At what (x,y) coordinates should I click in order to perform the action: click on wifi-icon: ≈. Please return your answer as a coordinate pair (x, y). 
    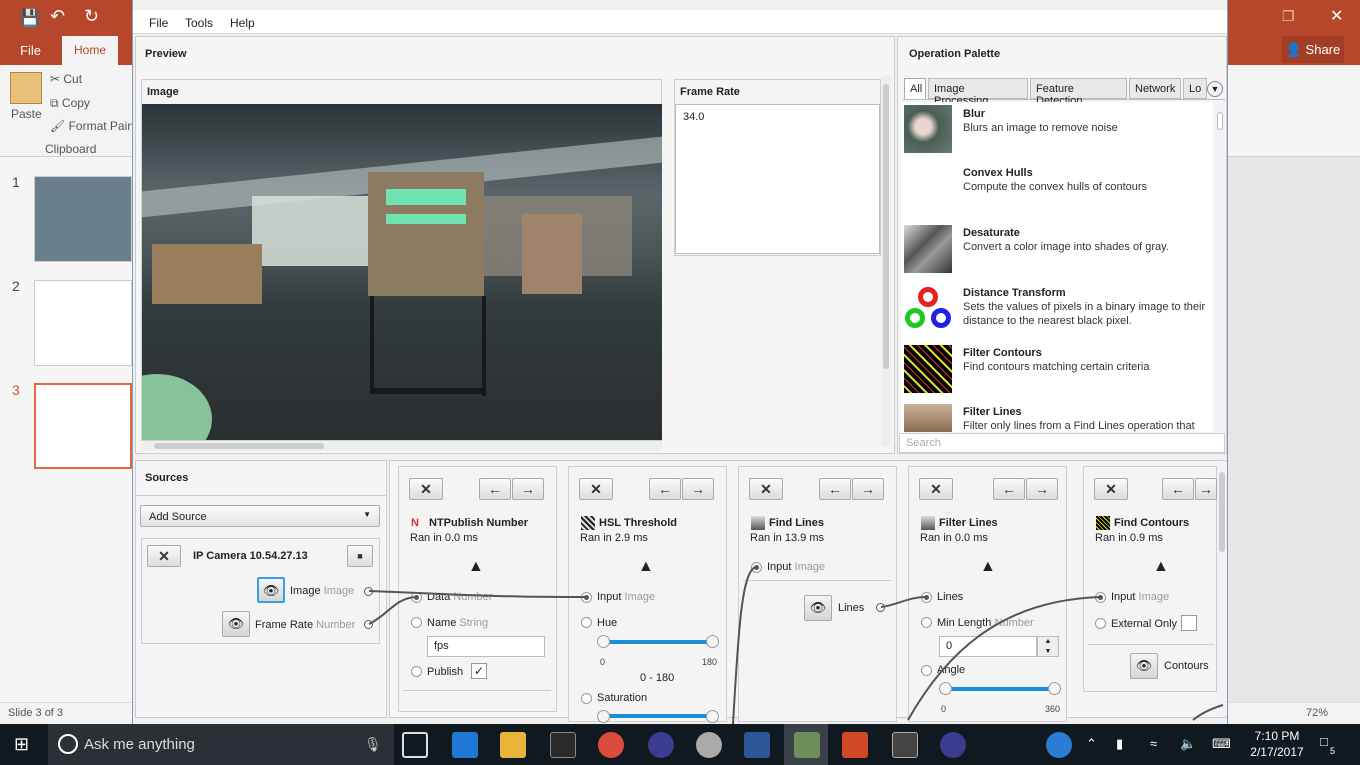
    Looking at the image, I should click on (1153, 743).